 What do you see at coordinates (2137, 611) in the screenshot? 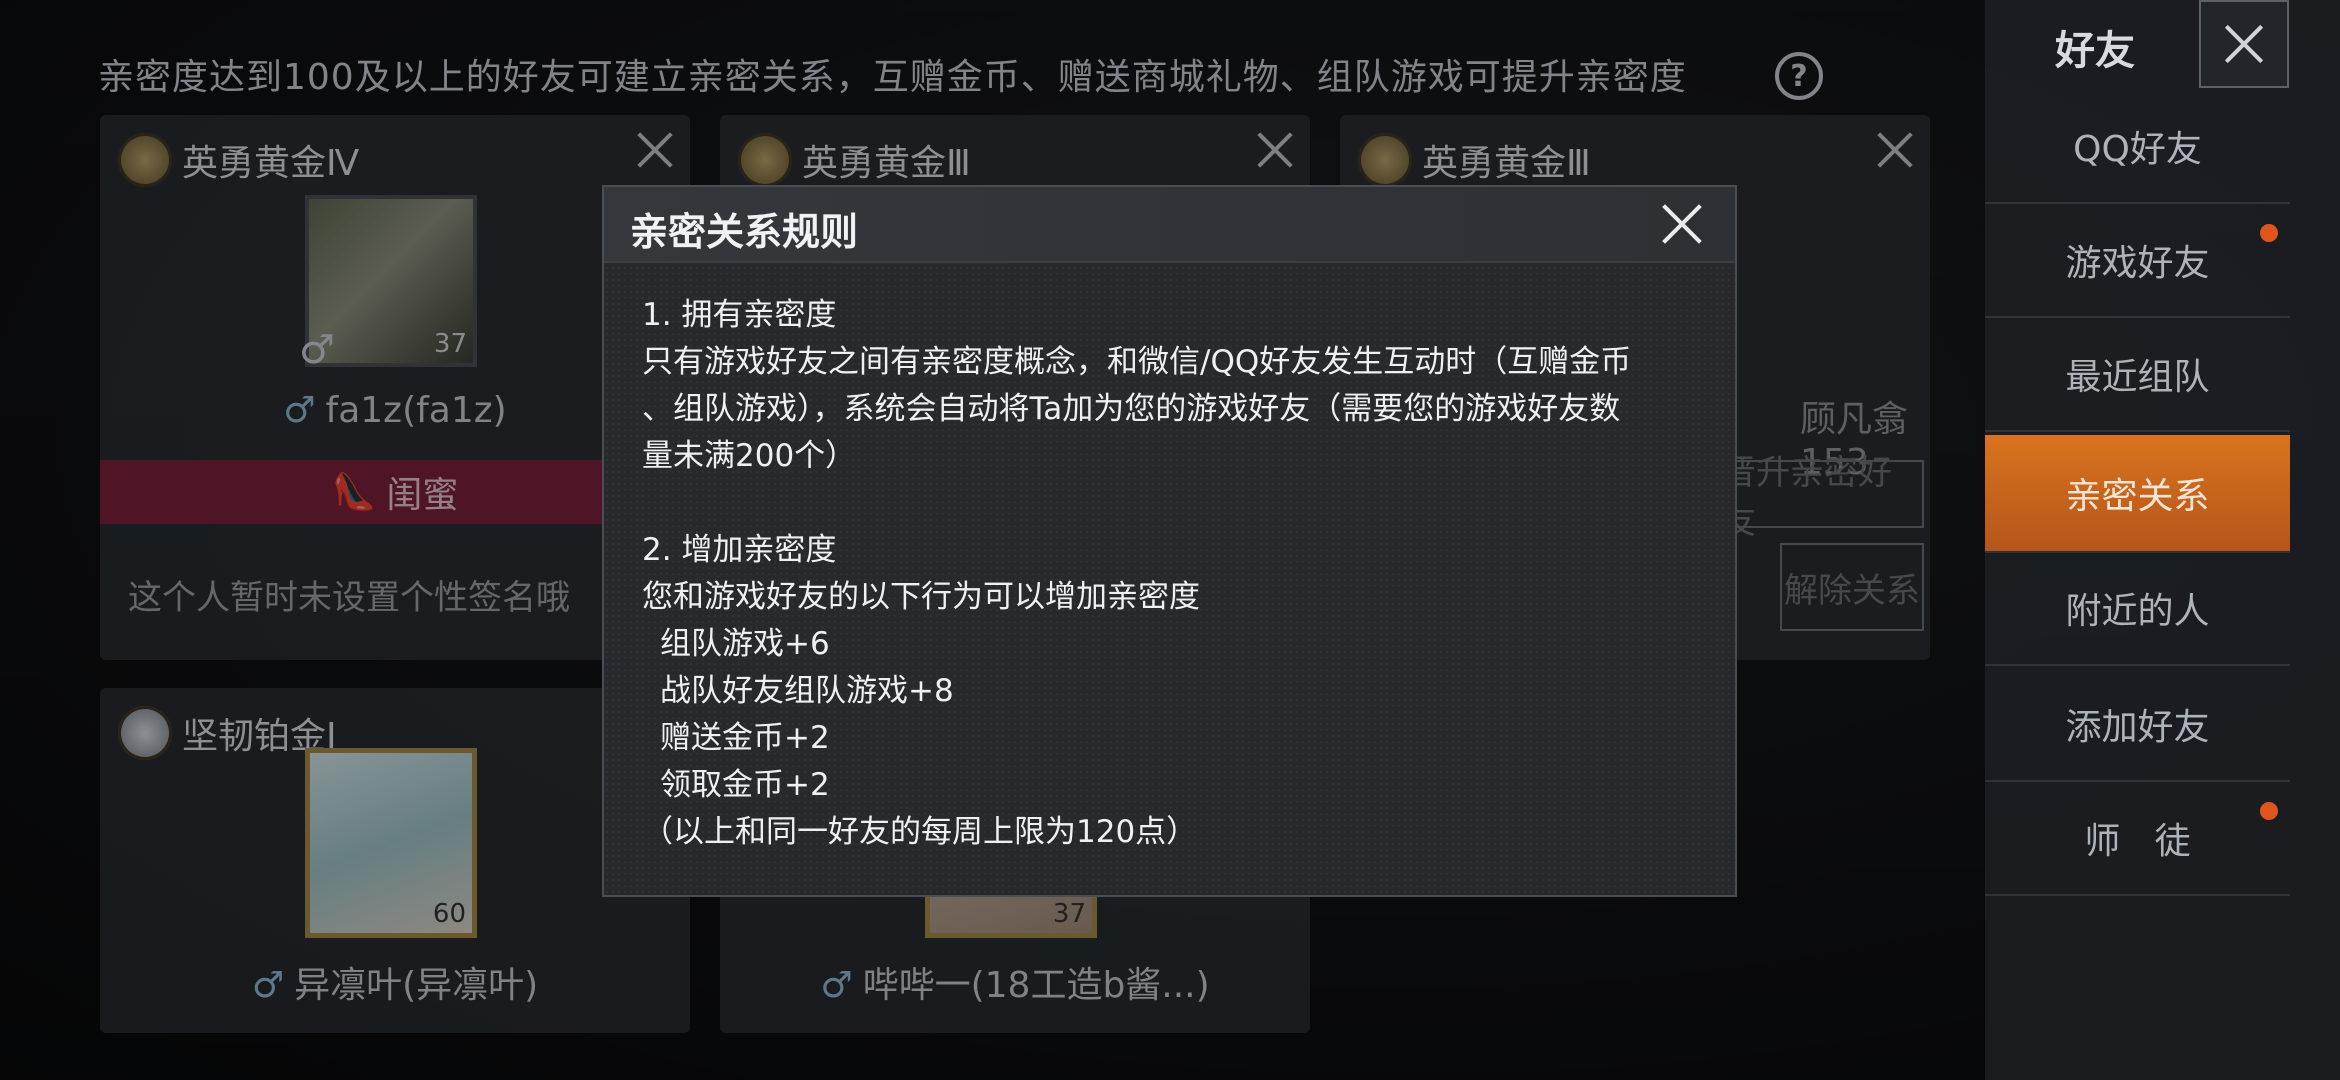
I see `sidebar-item-label: 附近的人` at bounding box center [2137, 611].